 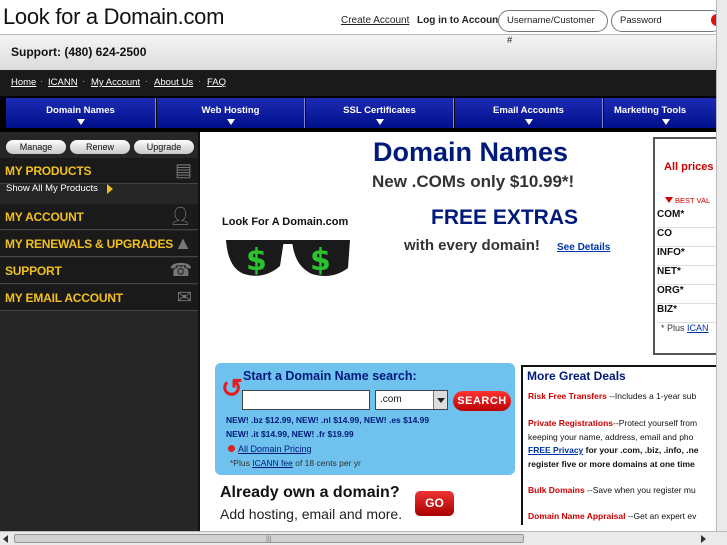 What do you see at coordinates (553, 28) in the screenshot?
I see `username-field: Username/Customer #` at bounding box center [553, 28].